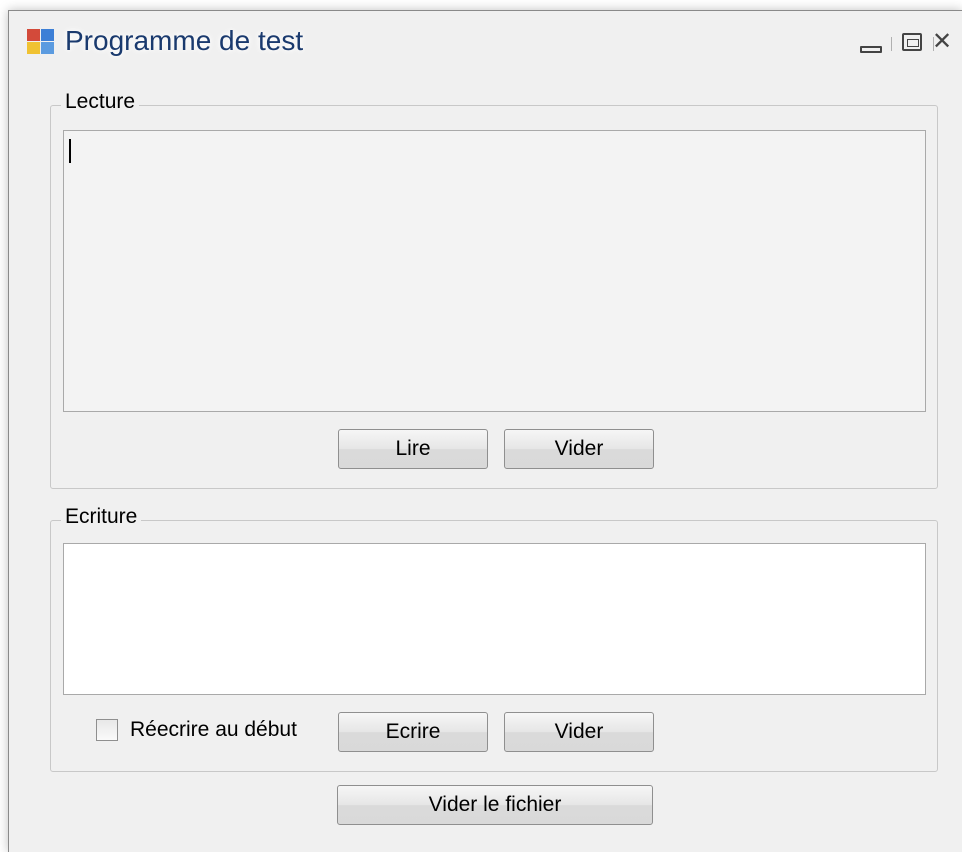 This screenshot has width=962, height=852. I want to click on app-icon, so click(41, 42).